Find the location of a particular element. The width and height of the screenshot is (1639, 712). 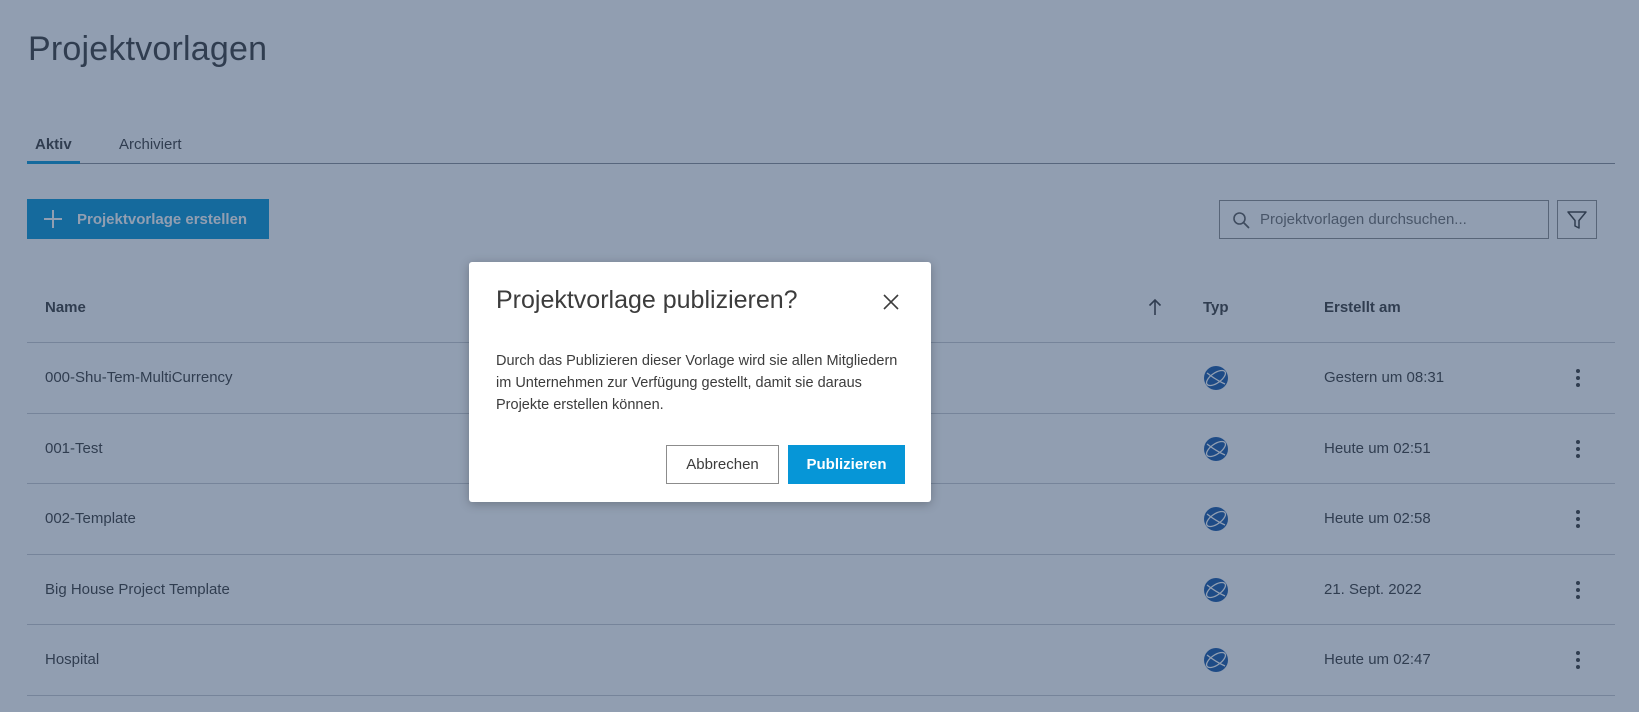

publish-button: Publizieren is located at coordinates (846, 464).